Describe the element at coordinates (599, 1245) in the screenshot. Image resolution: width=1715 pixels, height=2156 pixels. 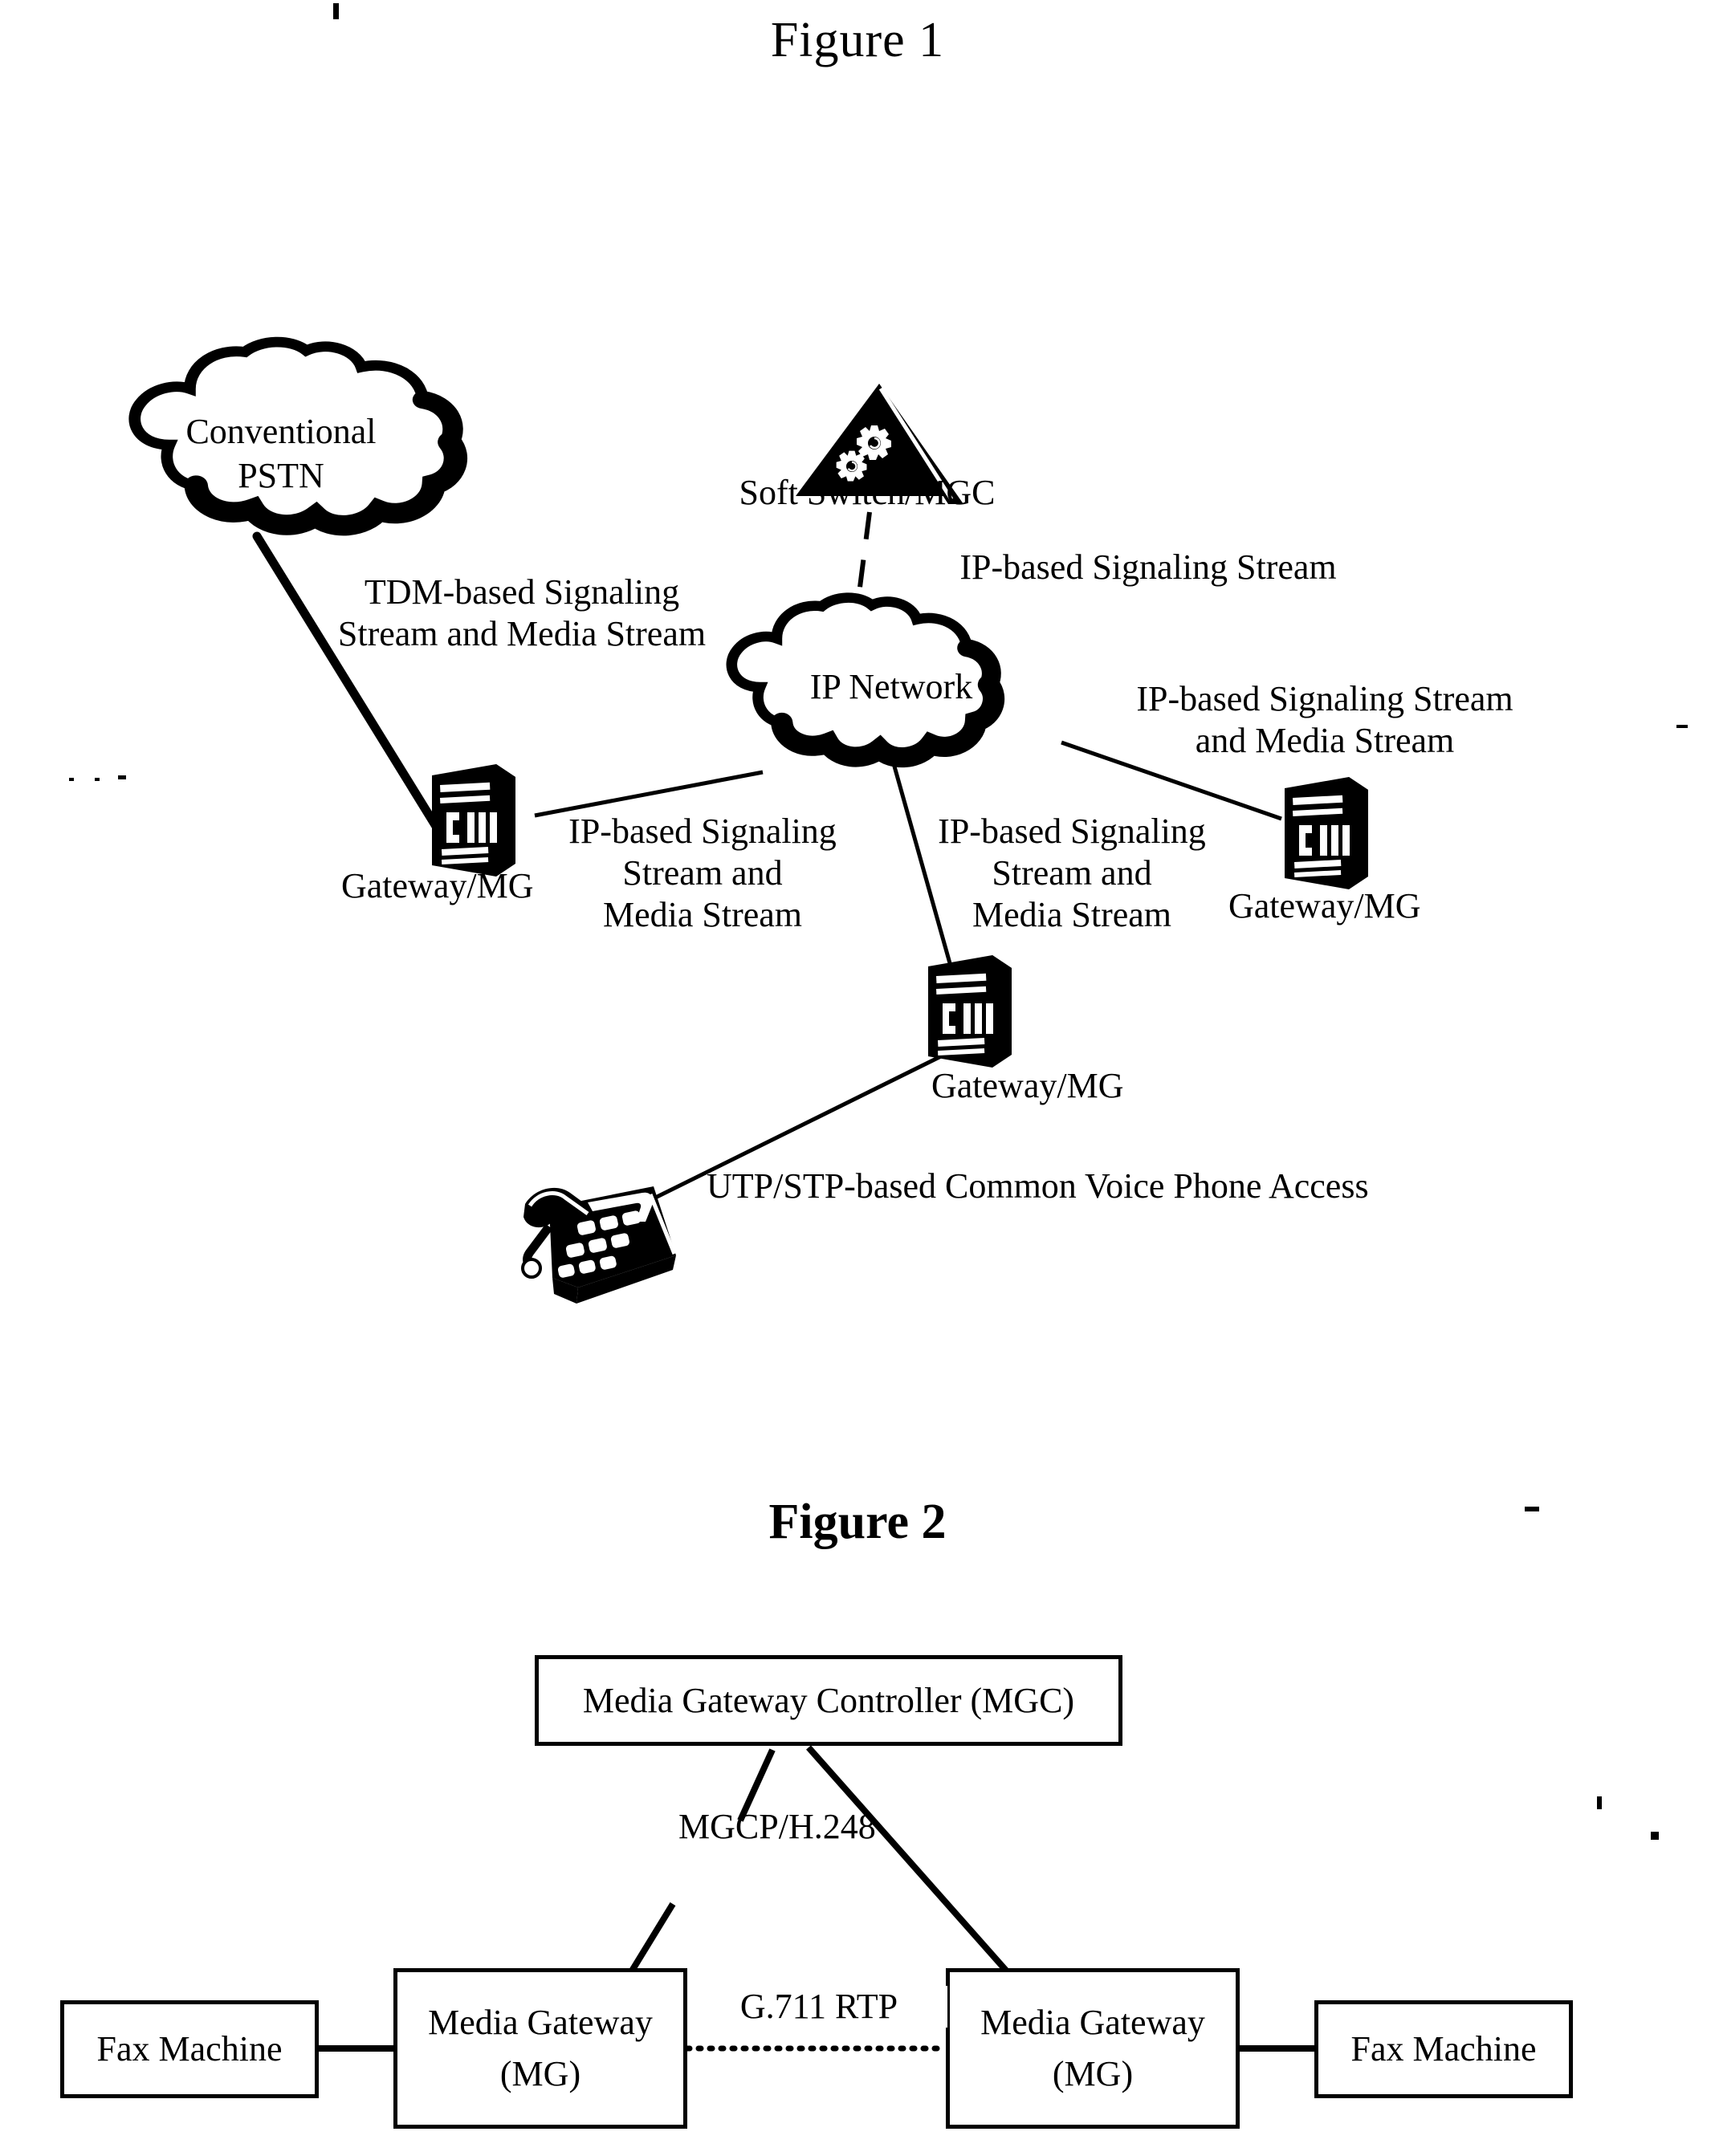
I see `desk-phone-icon` at that location.